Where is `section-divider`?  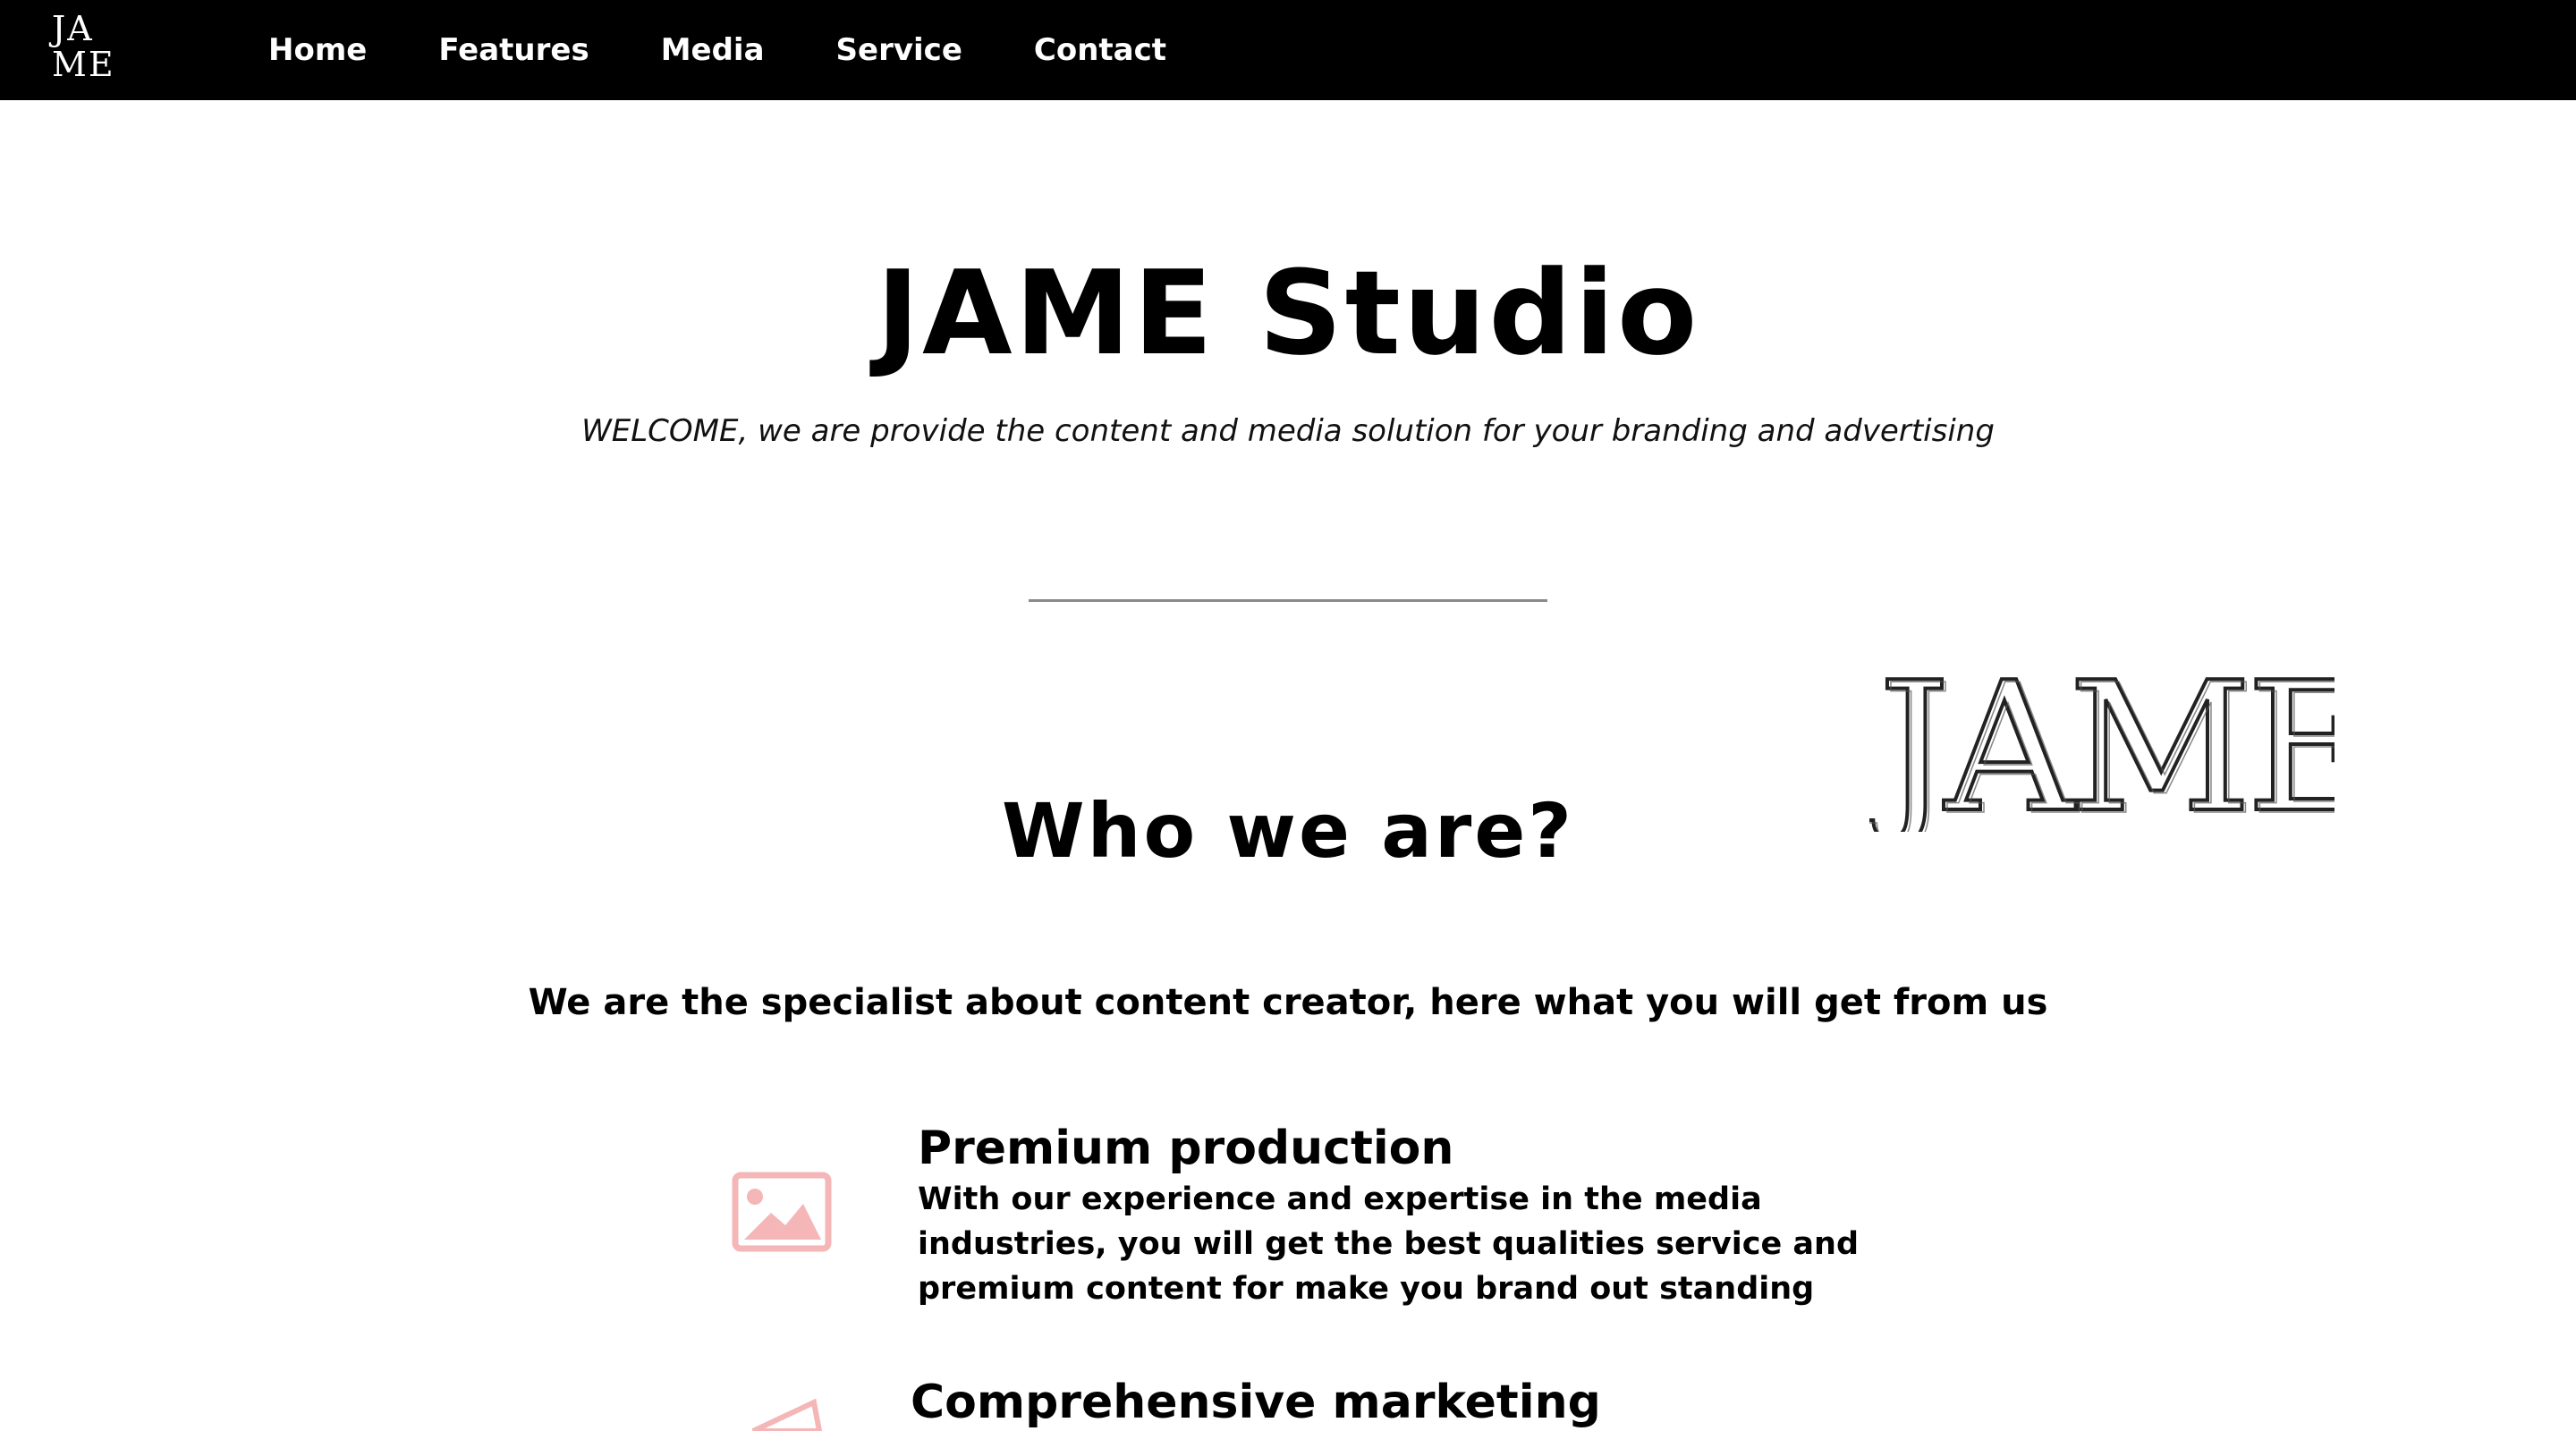
section-divider is located at coordinates (1288, 601).